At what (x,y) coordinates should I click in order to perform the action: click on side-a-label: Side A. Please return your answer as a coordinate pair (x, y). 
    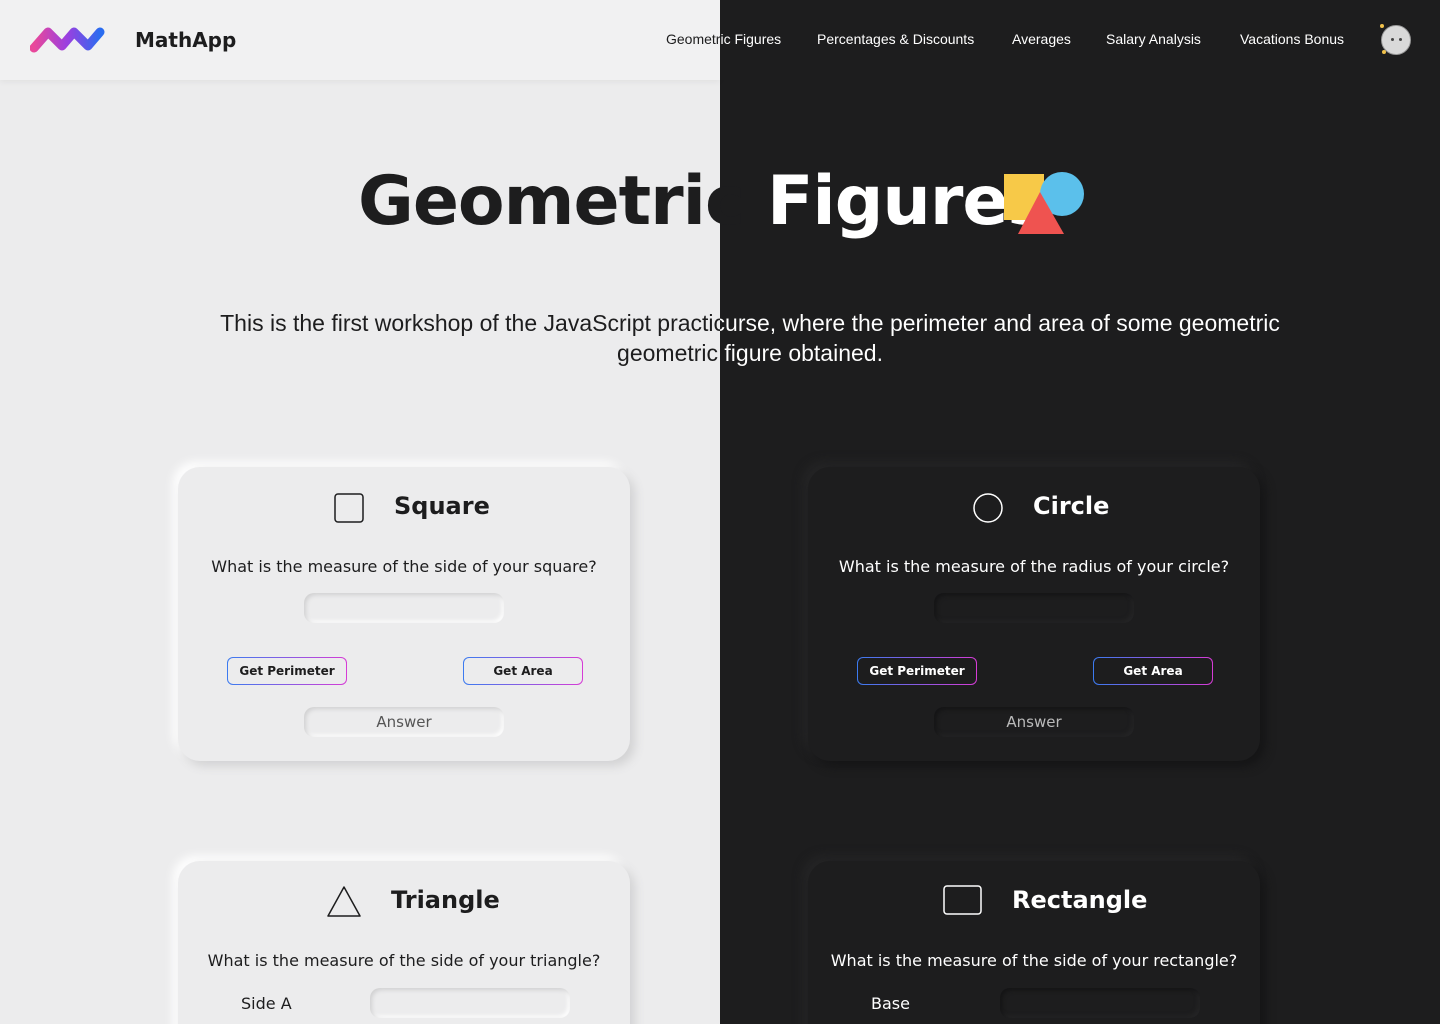
    Looking at the image, I should click on (266, 1003).